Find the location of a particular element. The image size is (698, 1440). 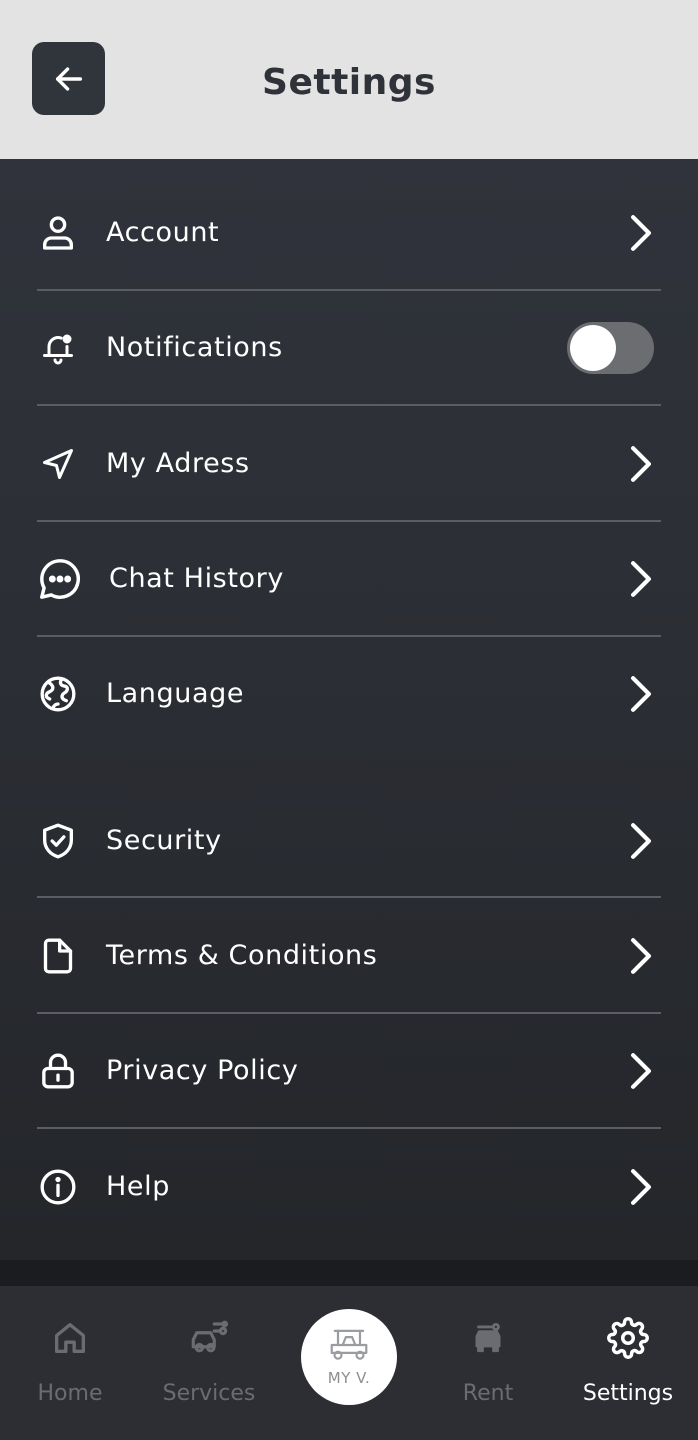

nav-label: Rent is located at coordinates (488, 1393).